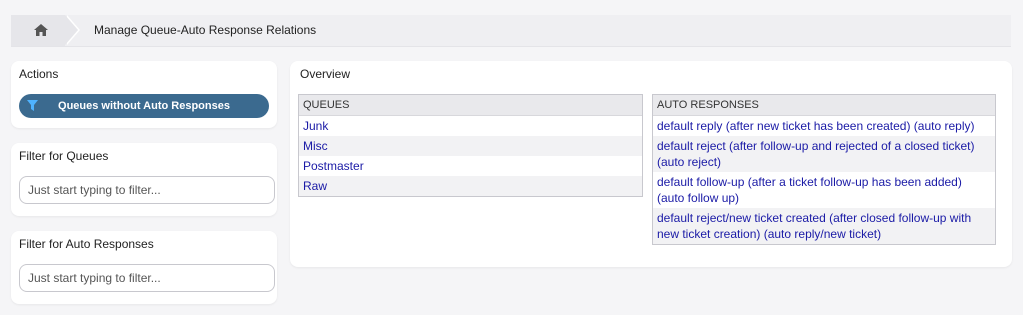 This screenshot has height=315, width=1023. I want to click on filter-queues-input, so click(147, 190).